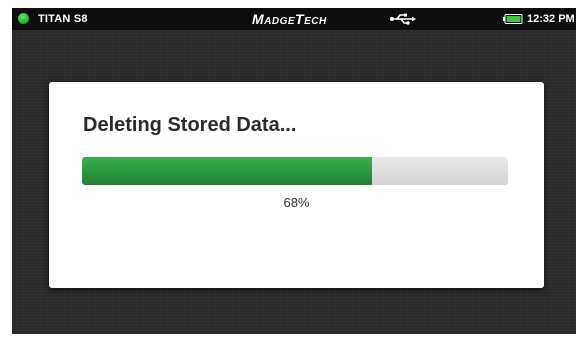 Image resolution: width=580 pixels, height=339 pixels. Describe the element at coordinates (23, 18) in the screenshot. I see `status-indicator-icon` at that location.